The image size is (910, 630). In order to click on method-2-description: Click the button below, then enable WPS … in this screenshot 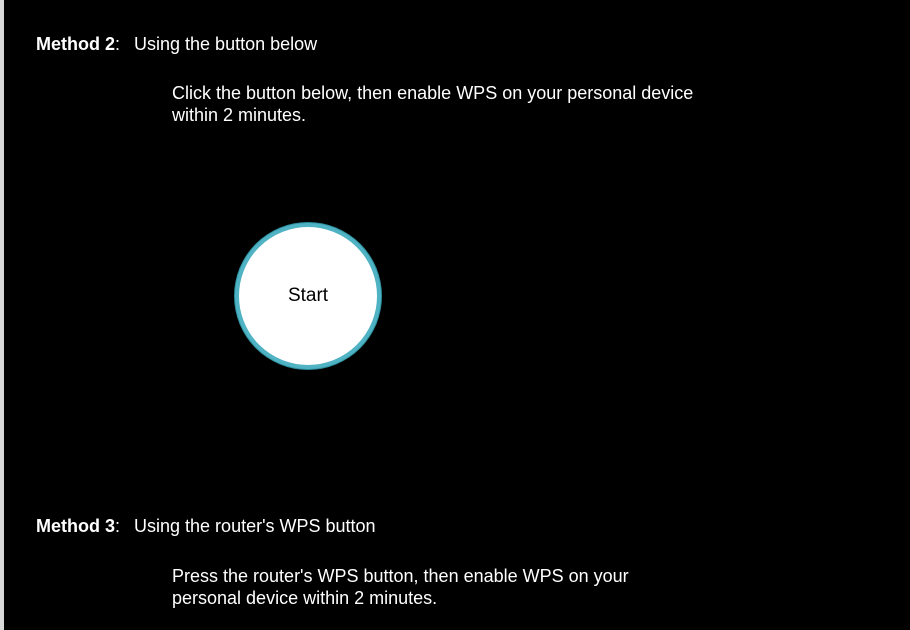, I will do `click(541, 104)`.